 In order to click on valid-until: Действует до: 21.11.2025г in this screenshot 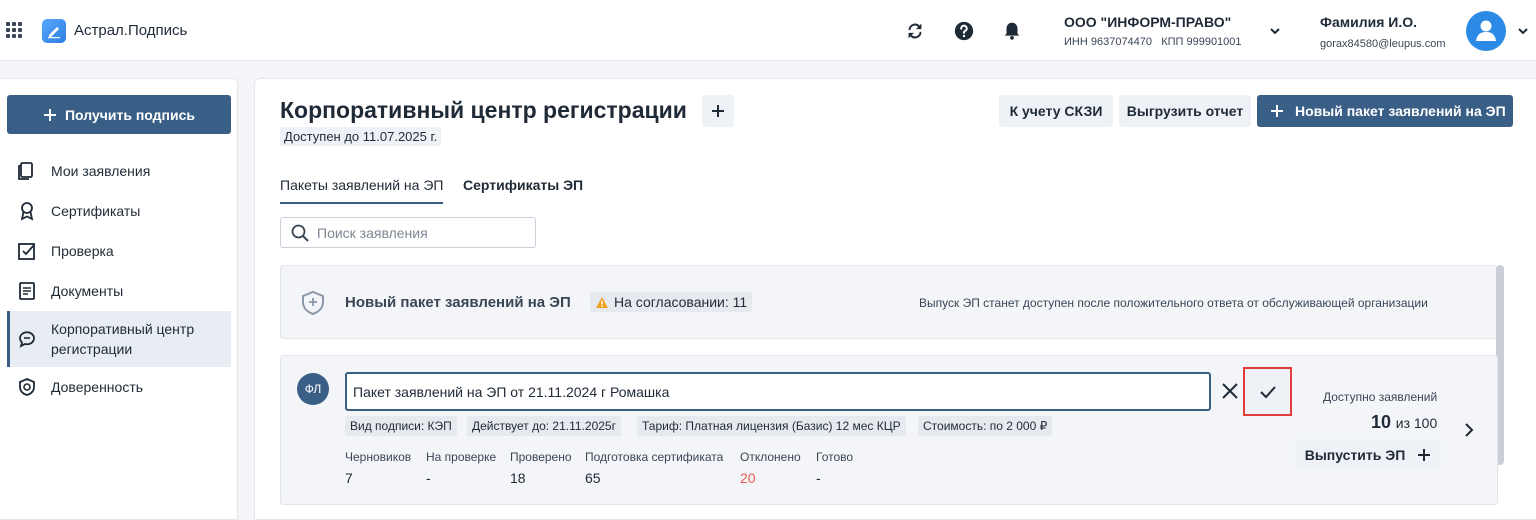, I will do `click(544, 426)`.